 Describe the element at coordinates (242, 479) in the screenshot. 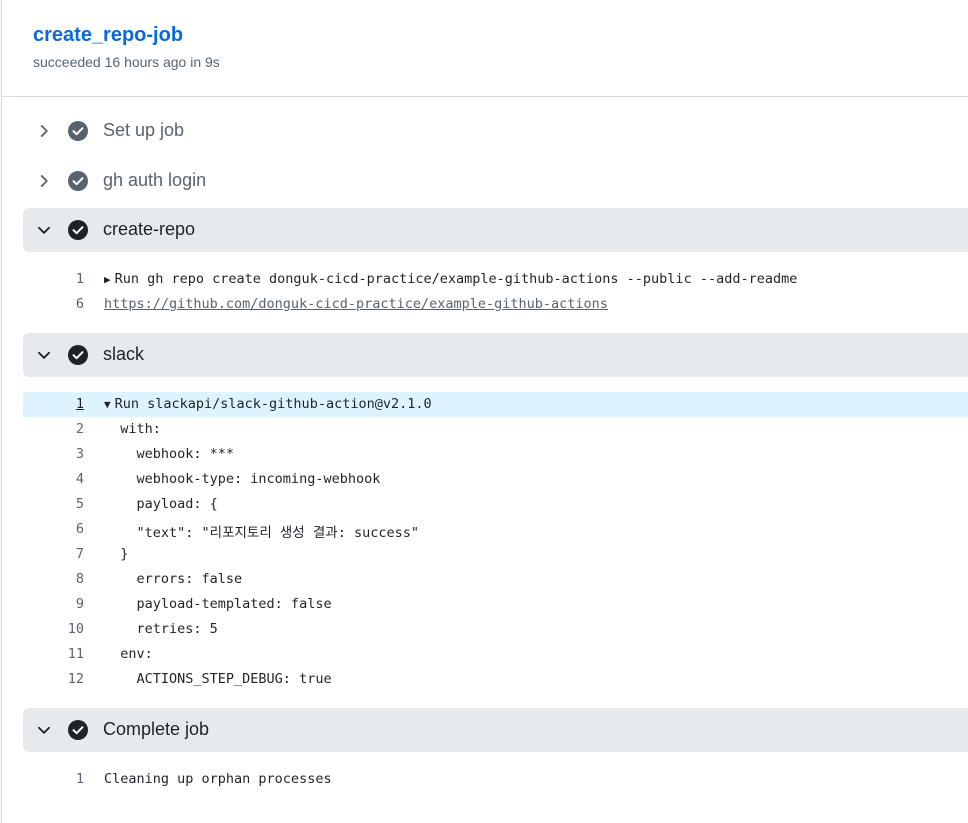

I see `log-content: webhook-type: incoming-webhook` at that location.